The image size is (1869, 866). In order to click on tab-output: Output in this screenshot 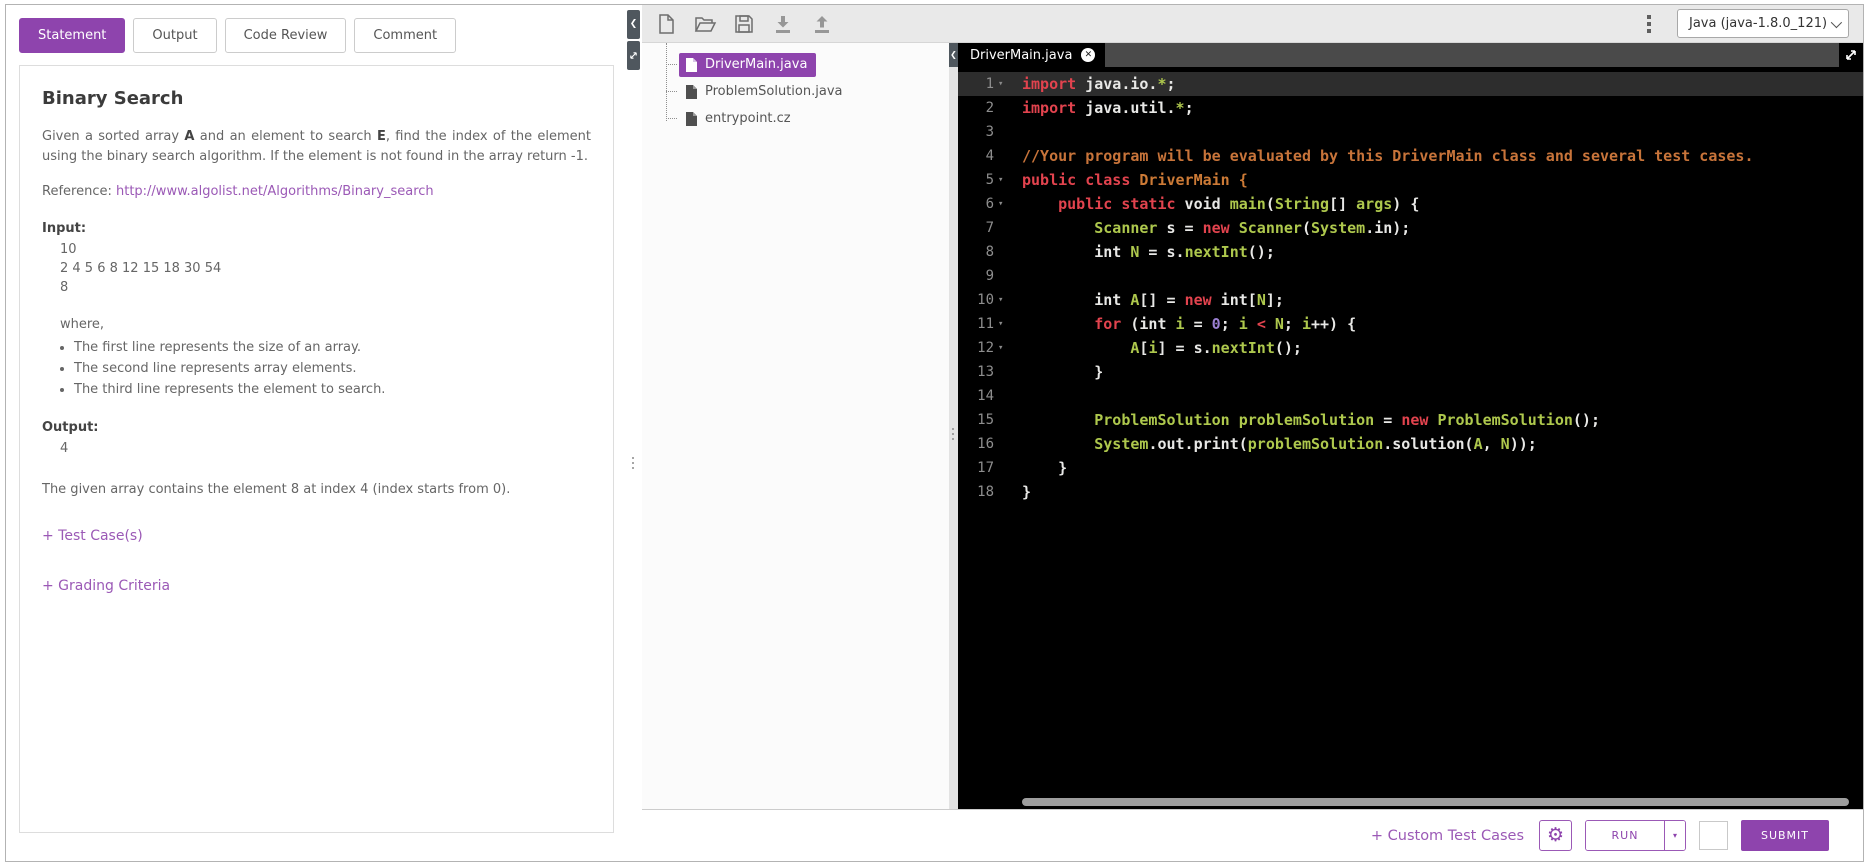, I will do `click(175, 35)`.